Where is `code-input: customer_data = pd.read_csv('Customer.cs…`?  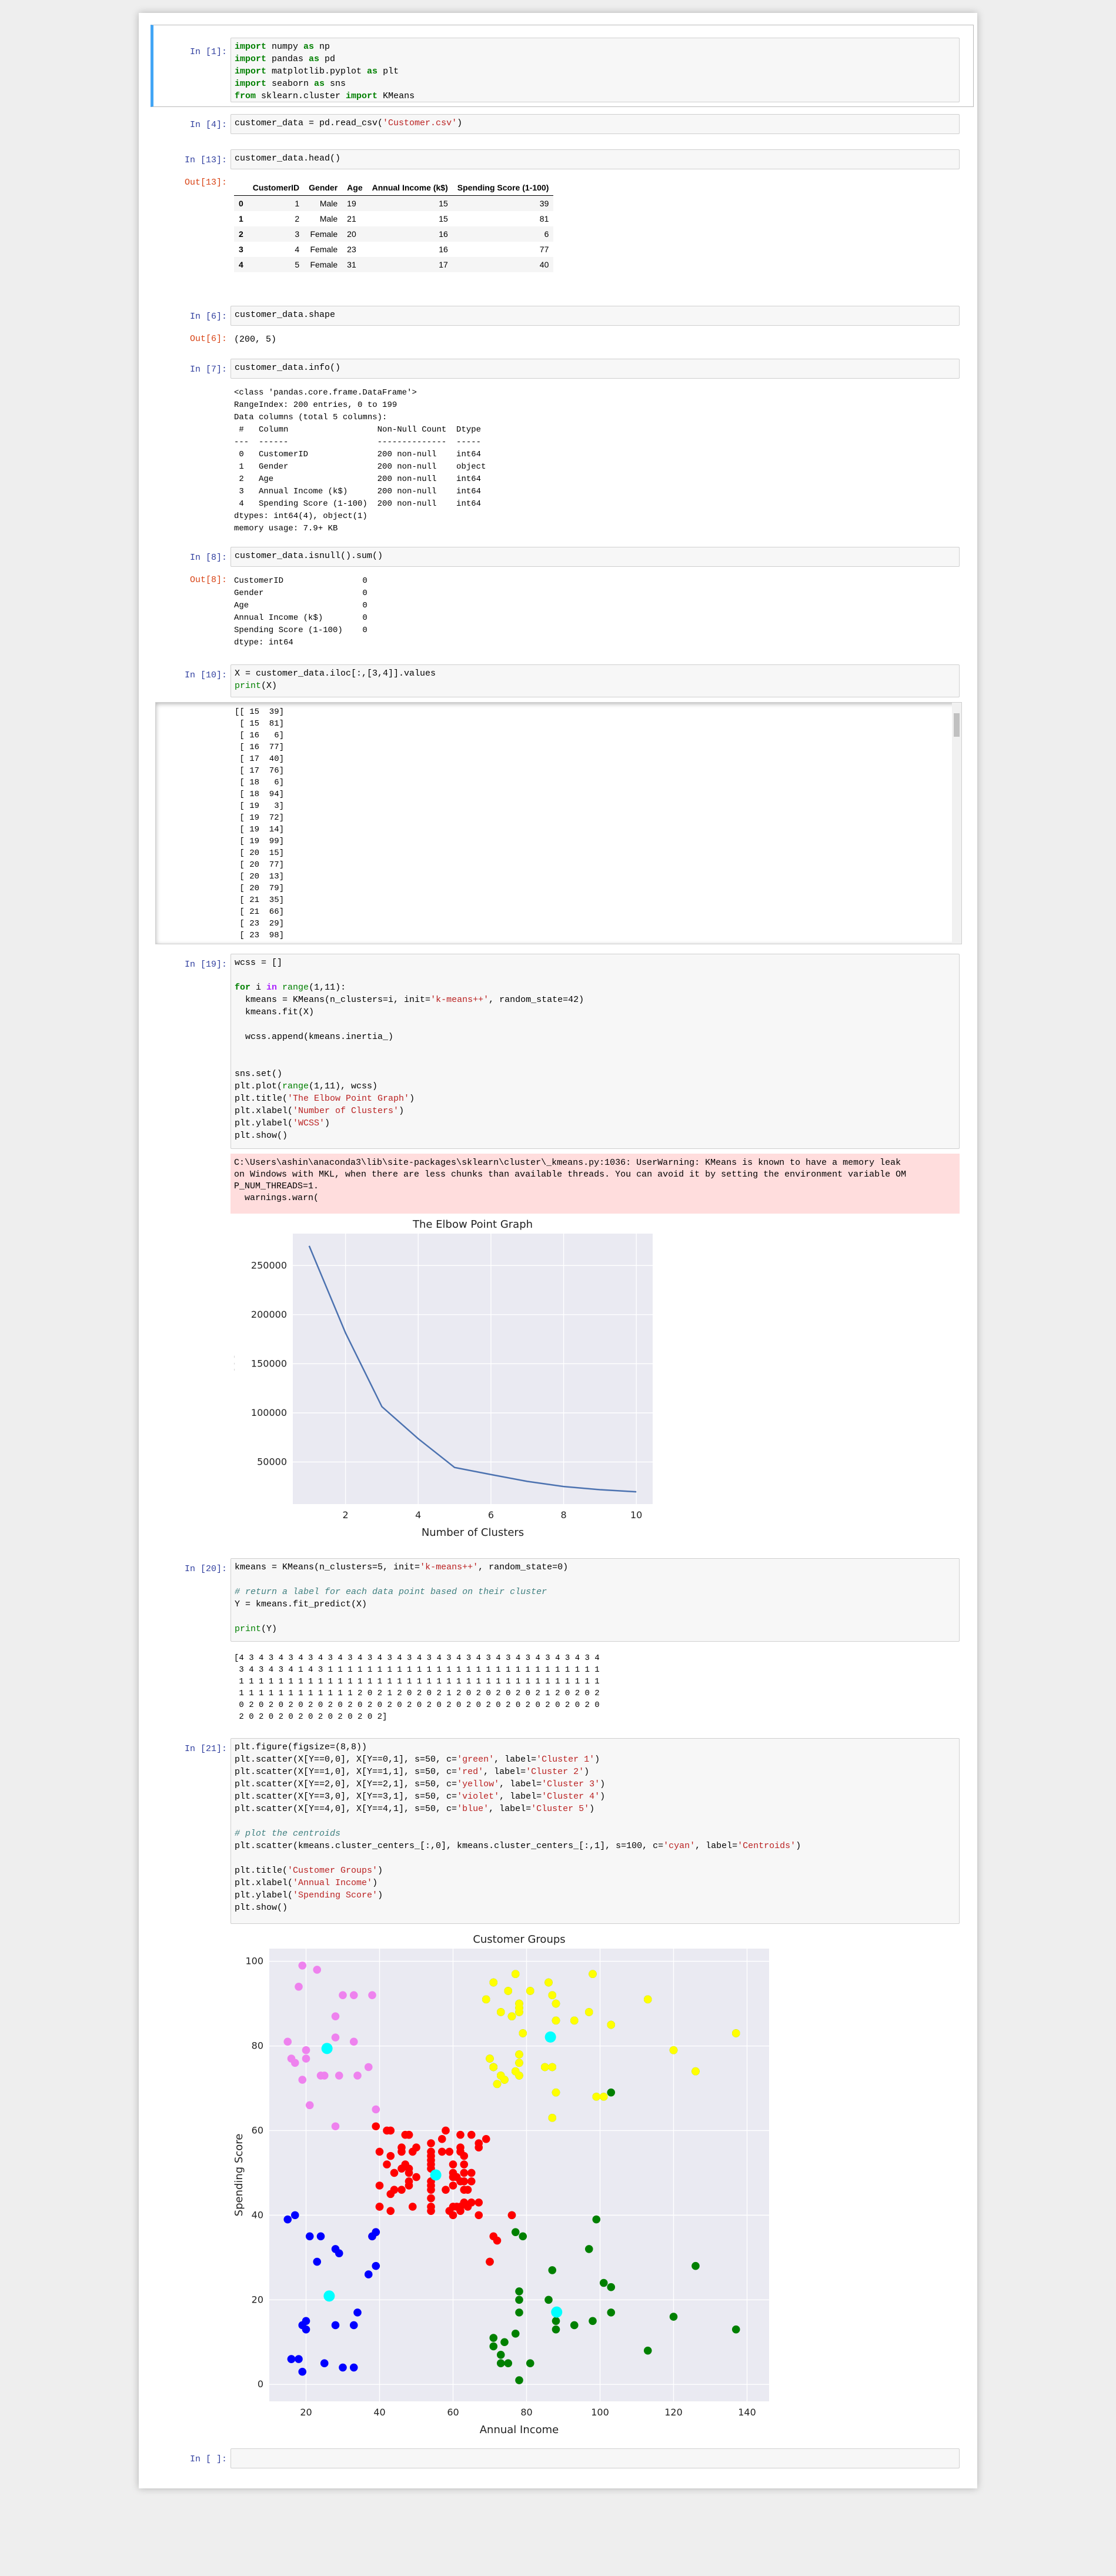
code-input: customer_data = pd.read_csv('Customer.cs… is located at coordinates (595, 124).